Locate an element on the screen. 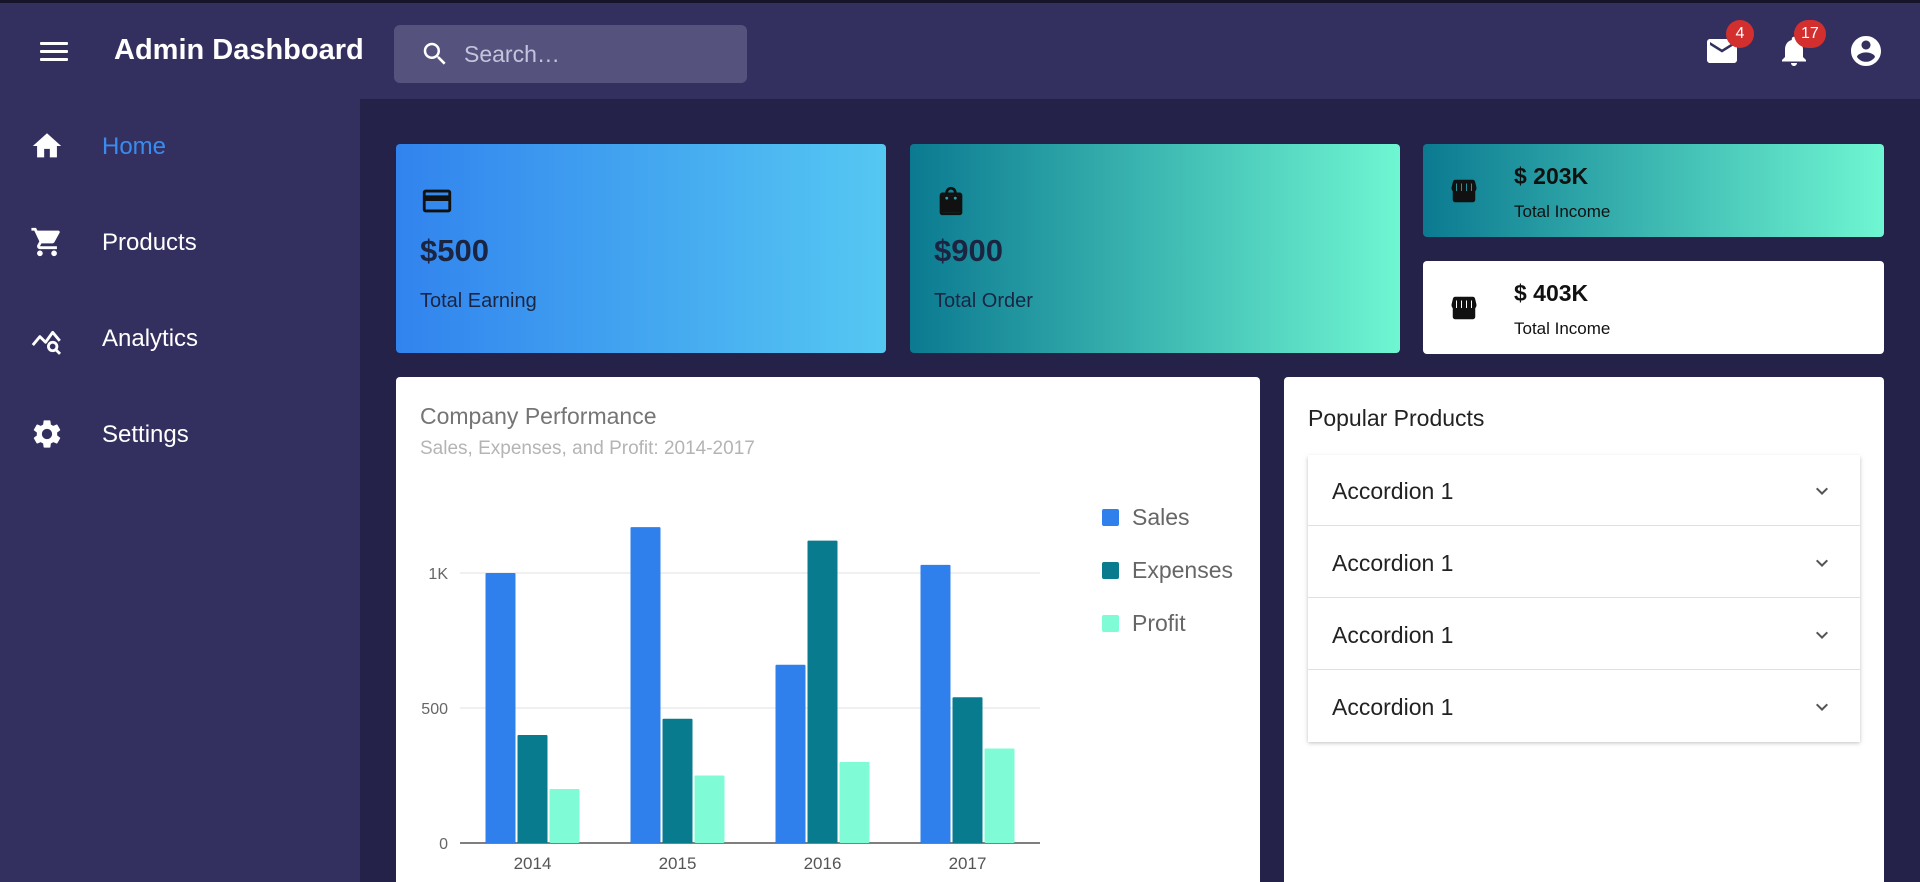  income-amount: $ 403K is located at coordinates (1551, 293).